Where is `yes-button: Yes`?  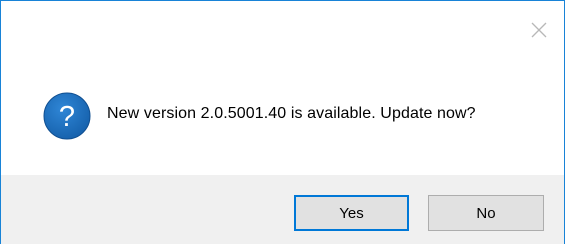 yes-button: Yes is located at coordinates (351, 213).